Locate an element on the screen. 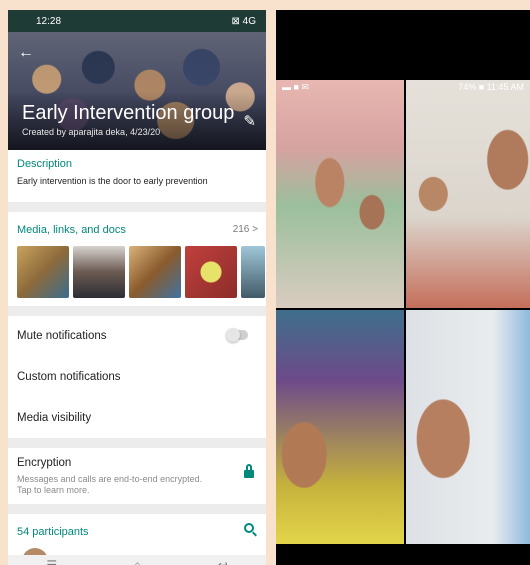 The image size is (530, 565). menu-icon: ☰ is located at coordinates (51, 561).